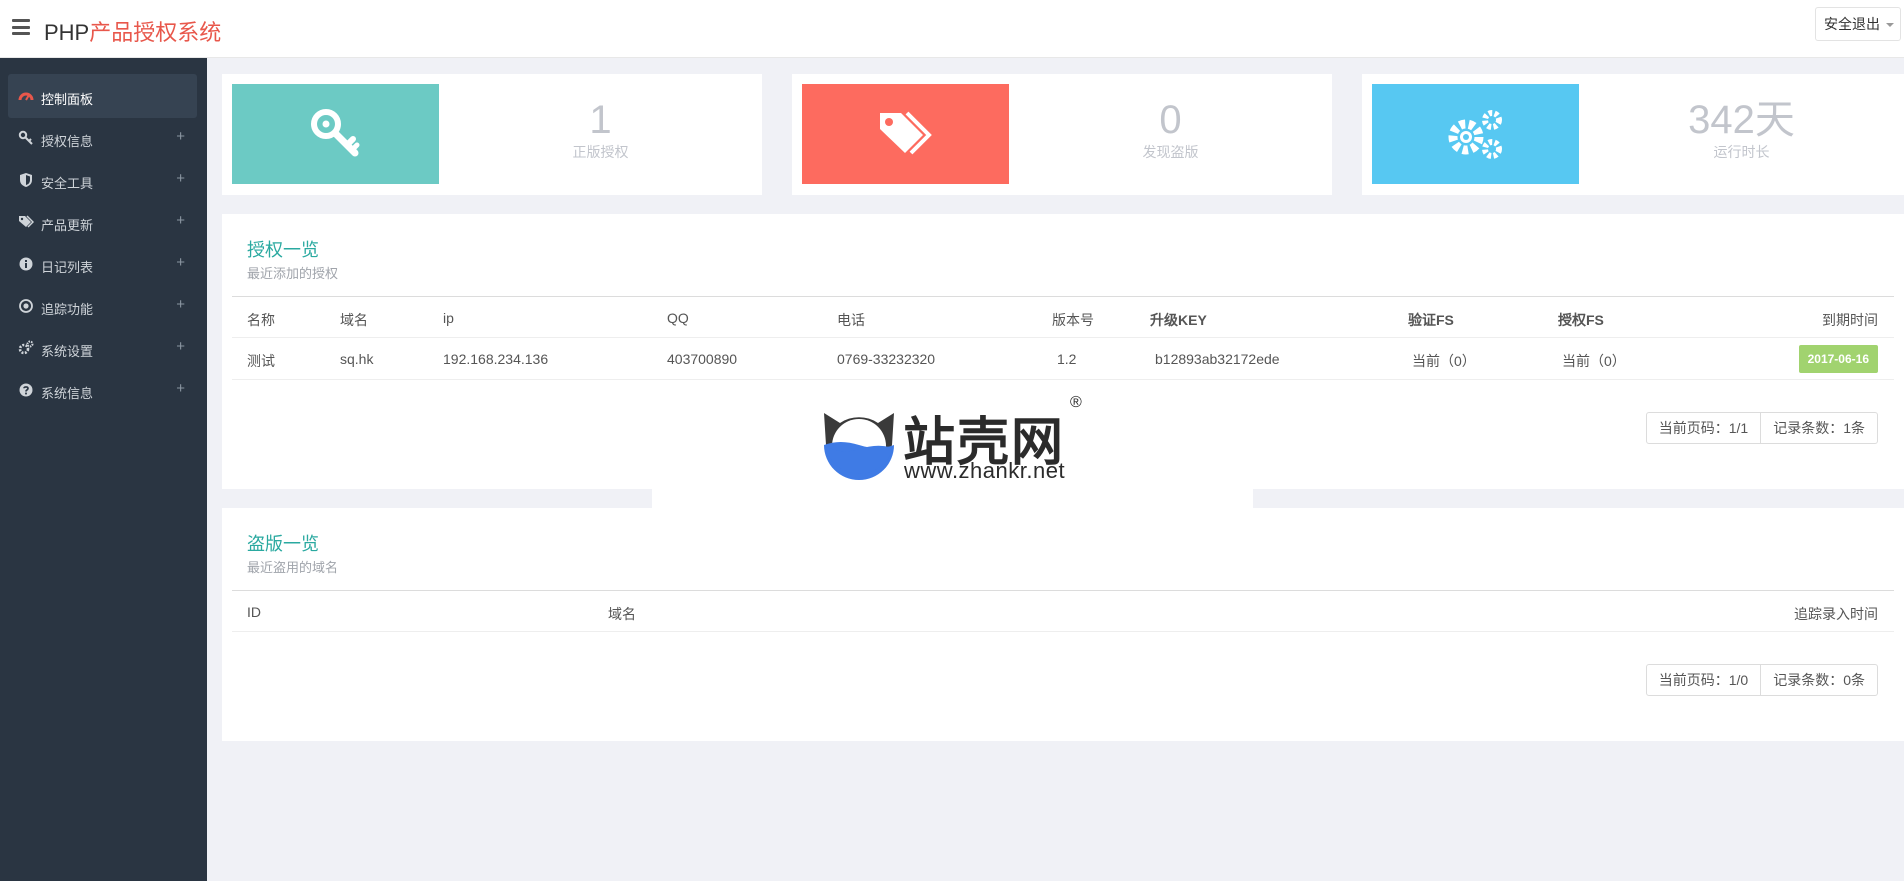 Image resolution: width=1904 pixels, height=881 pixels. Describe the element at coordinates (1741, 152) in the screenshot. I see `stat-label: 运行时长` at that location.